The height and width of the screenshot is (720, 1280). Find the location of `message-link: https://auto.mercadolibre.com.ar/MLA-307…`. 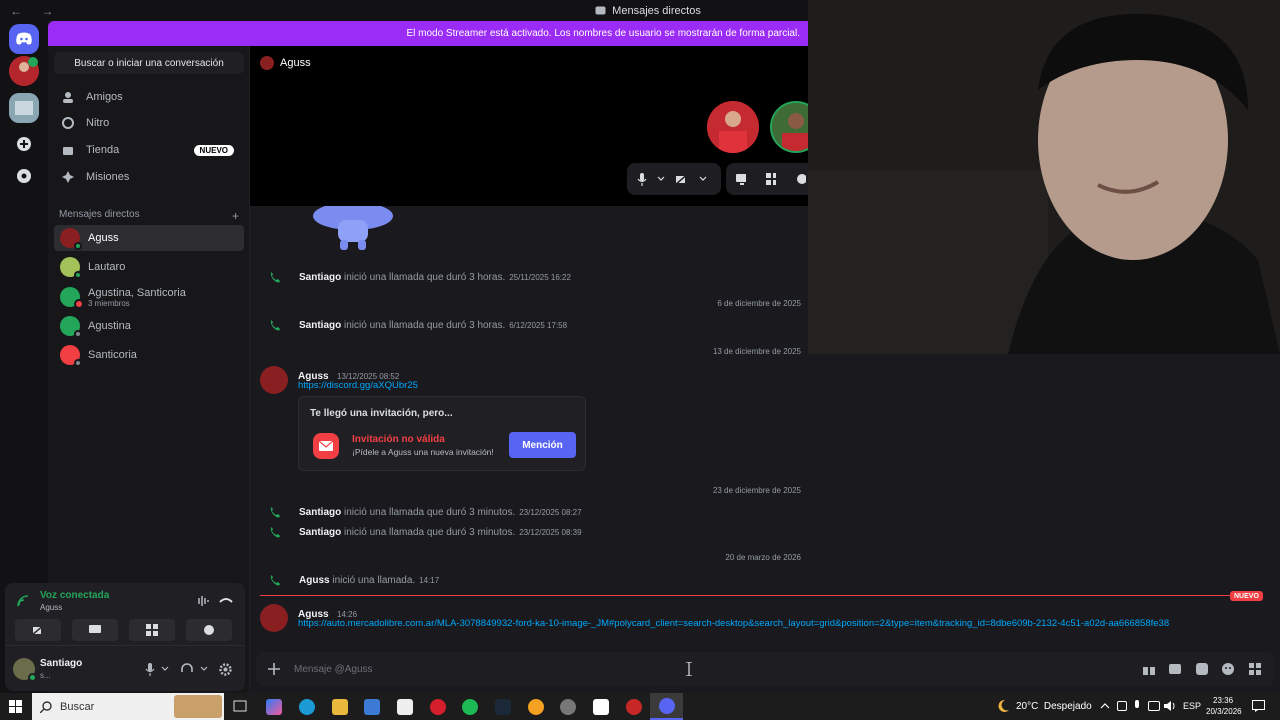

message-link: https://auto.mercadolibre.com.ar/MLA-307… is located at coordinates (788, 623).